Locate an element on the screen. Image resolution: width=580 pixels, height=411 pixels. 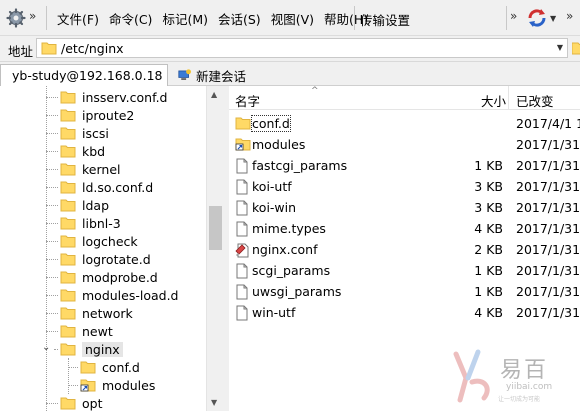
tree-item-label: conf.d is located at coordinates (121, 367).